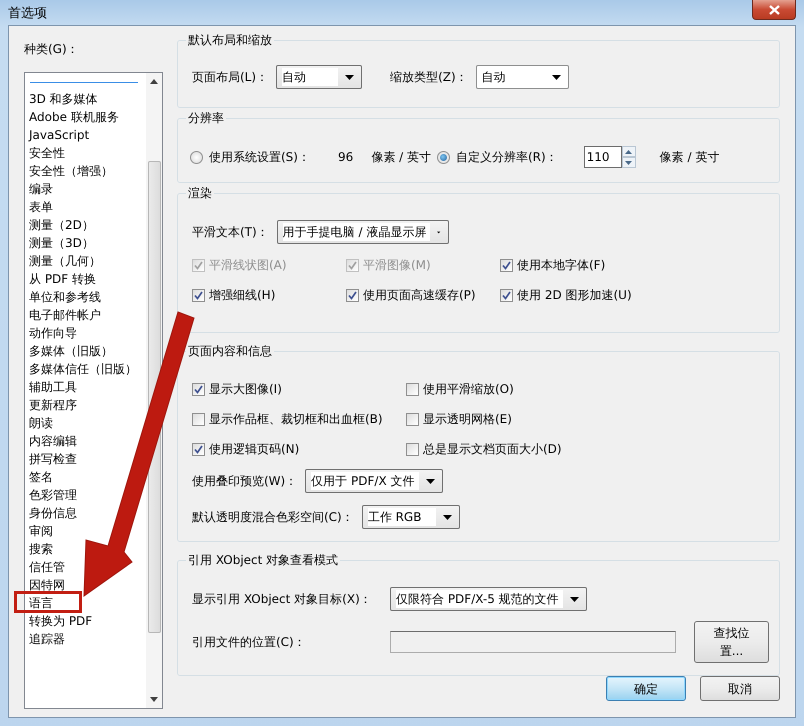 This screenshot has height=726, width=804. I want to click on list-item: 信任管, so click(47, 567).